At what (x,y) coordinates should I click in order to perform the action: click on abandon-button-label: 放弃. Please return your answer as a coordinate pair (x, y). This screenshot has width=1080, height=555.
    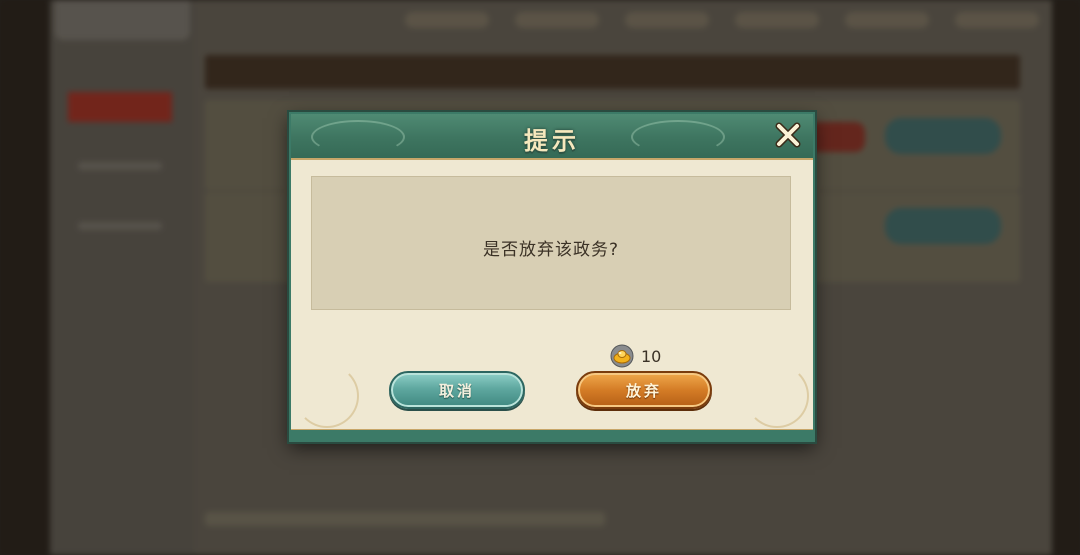
    Looking at the image, I should click on (643, 390).